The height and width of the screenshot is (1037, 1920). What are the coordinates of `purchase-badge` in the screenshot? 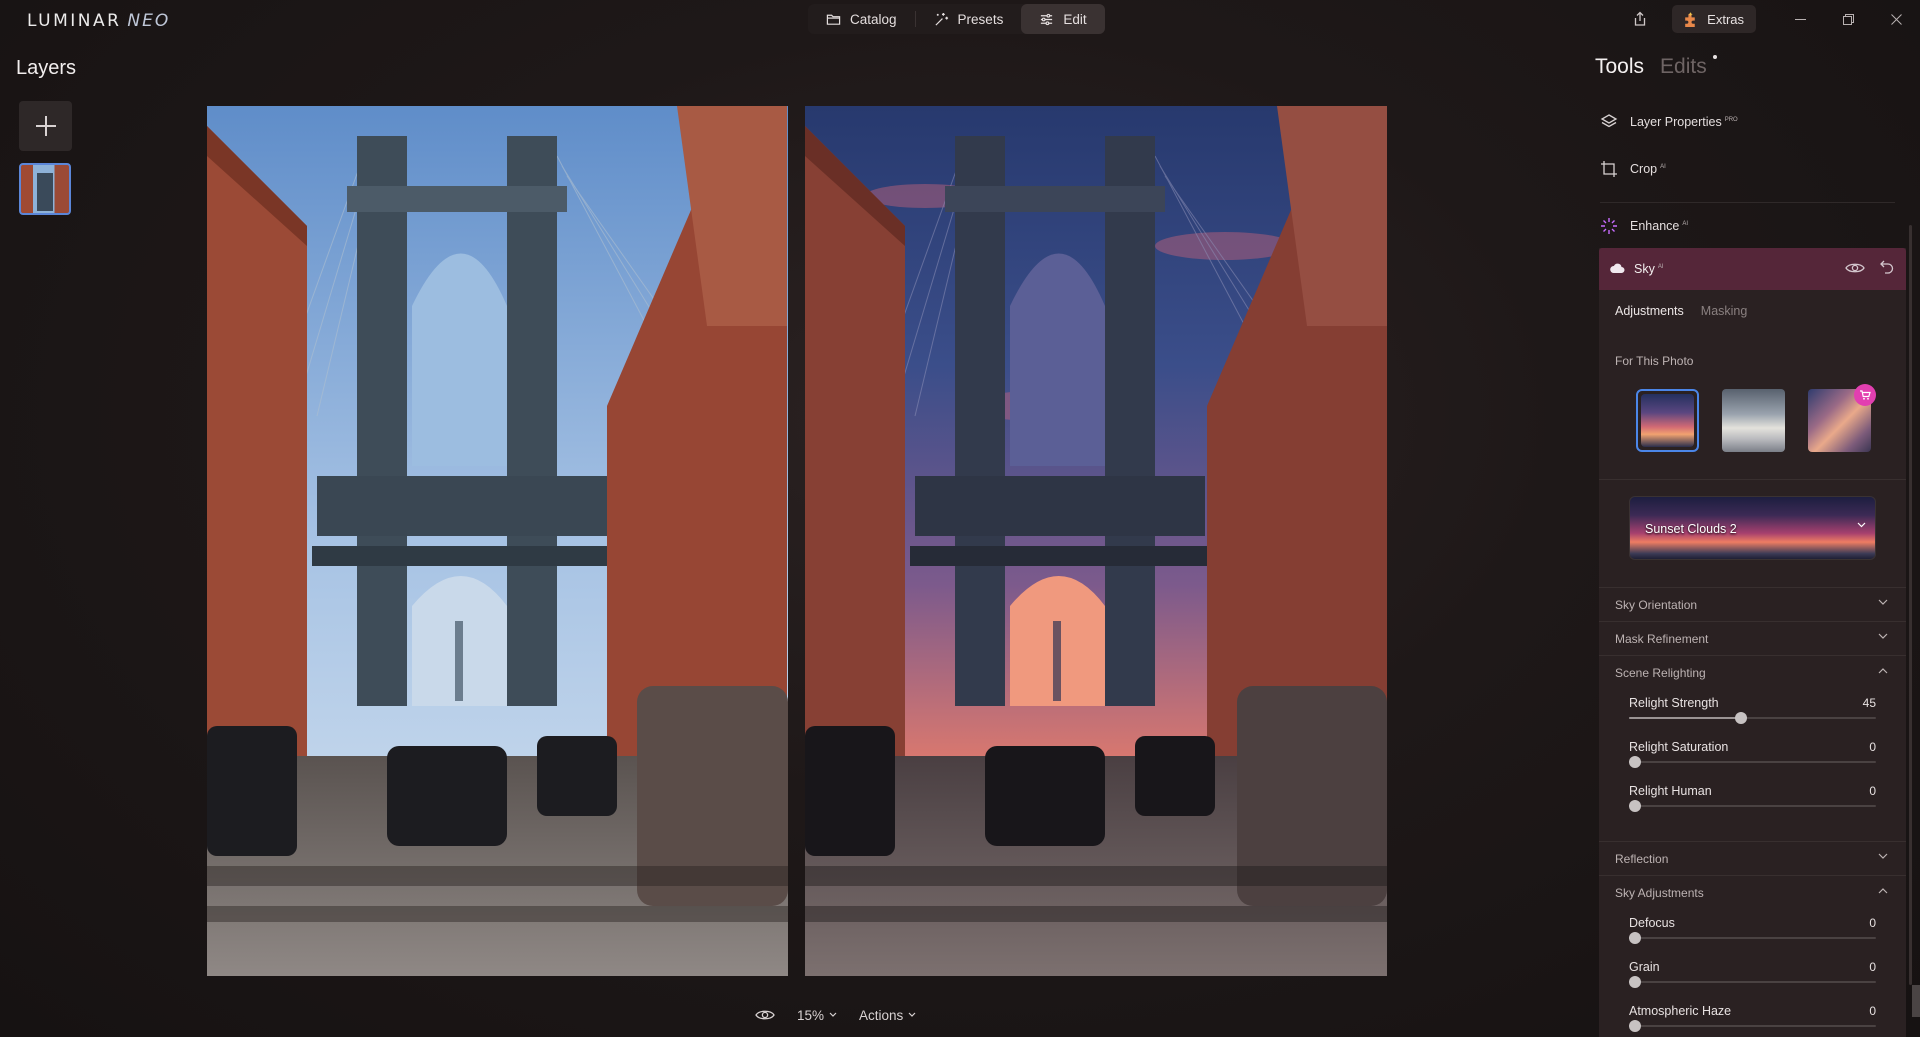 It's located at (1865, 395).